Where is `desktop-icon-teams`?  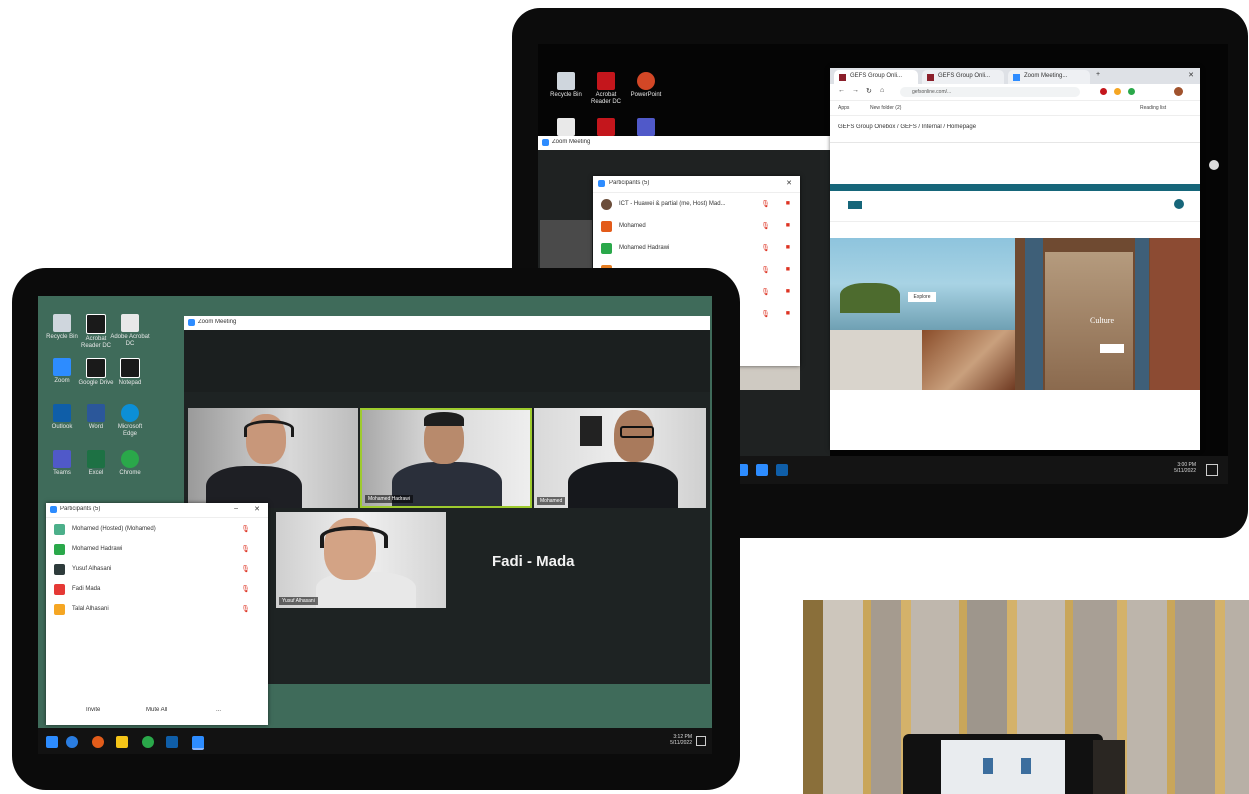 desktop-icon-teams is located at coordinates (646, 128).